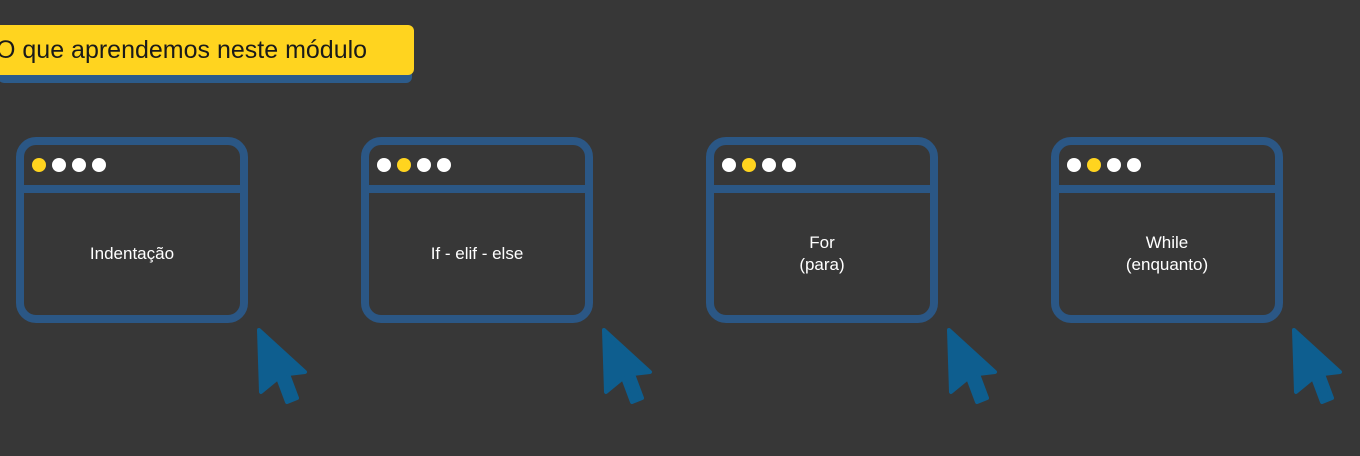 The width and height of the screenshot is (1360, 456). I want to click on module-title-banner: O que aprendemos neste módulo, so click(207, 54).